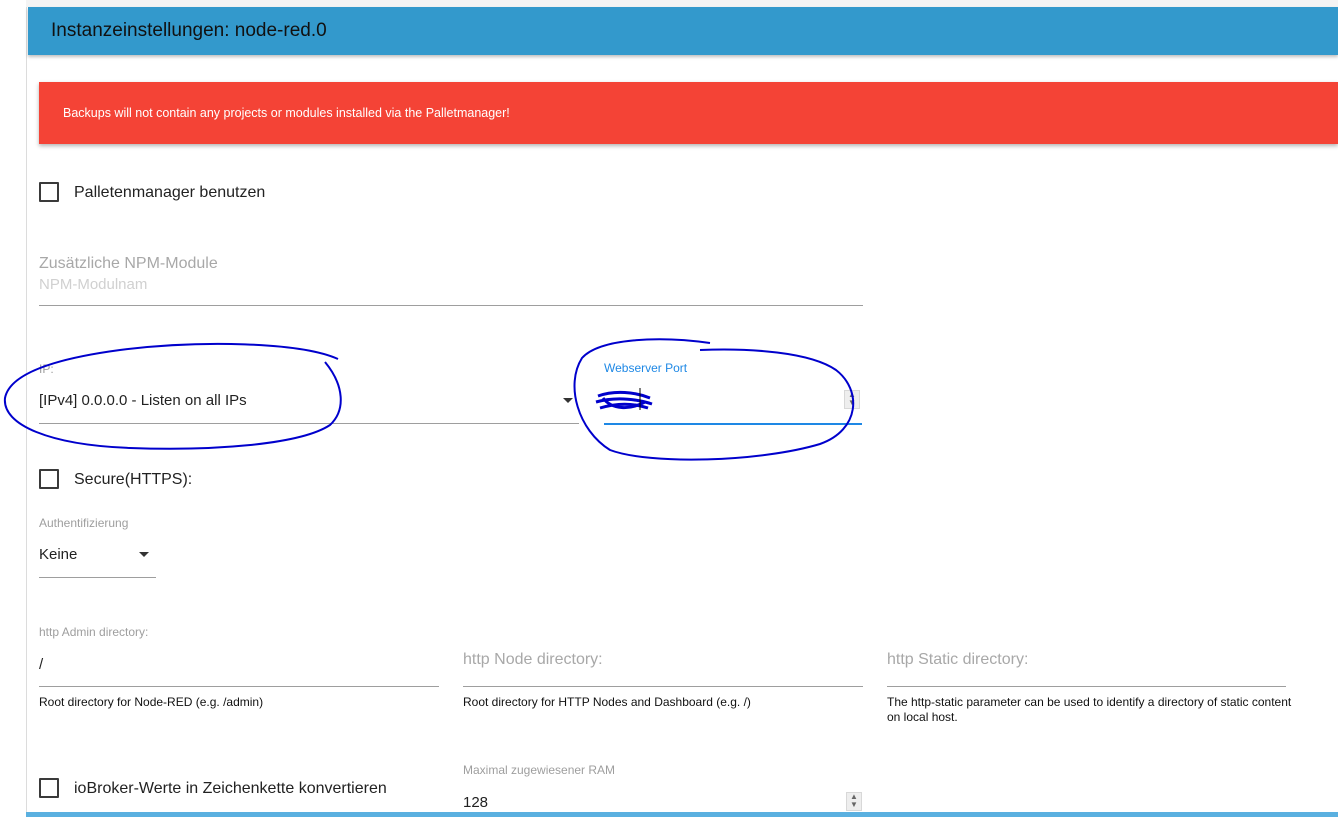 The width and height of the screenshot is (1338, 817). Describe the element at coordinates (93, 284) in the screenshot. I see `npm-modules-input: NPM-Modulnam` at that location.